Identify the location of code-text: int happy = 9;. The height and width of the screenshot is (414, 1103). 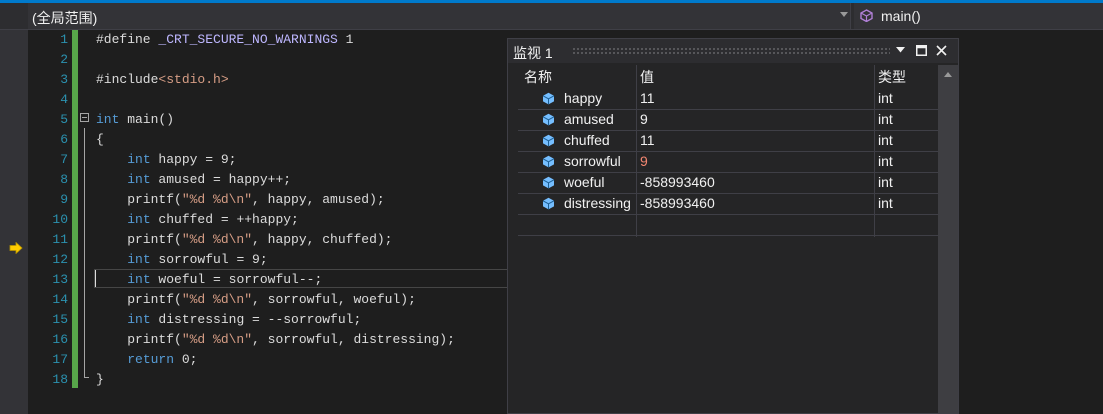
(166, 160).